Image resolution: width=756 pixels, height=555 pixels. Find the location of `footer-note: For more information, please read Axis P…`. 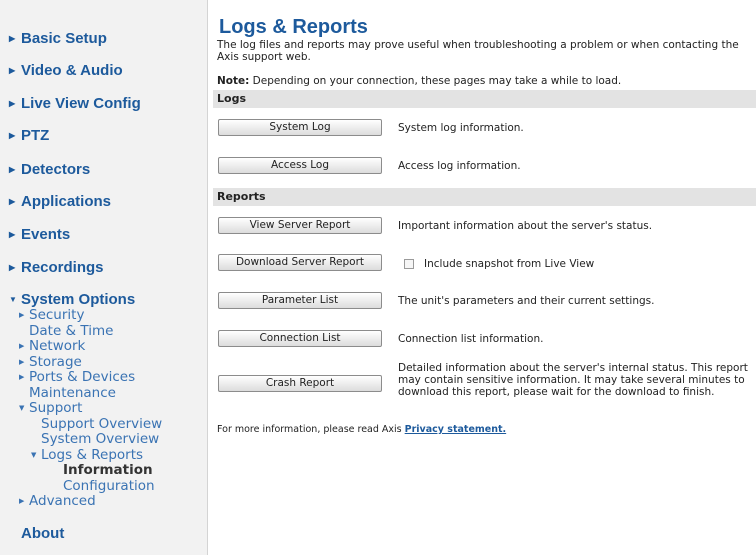

footer-note: For more information, please read Axis P… is located at coordinates (361, 429).